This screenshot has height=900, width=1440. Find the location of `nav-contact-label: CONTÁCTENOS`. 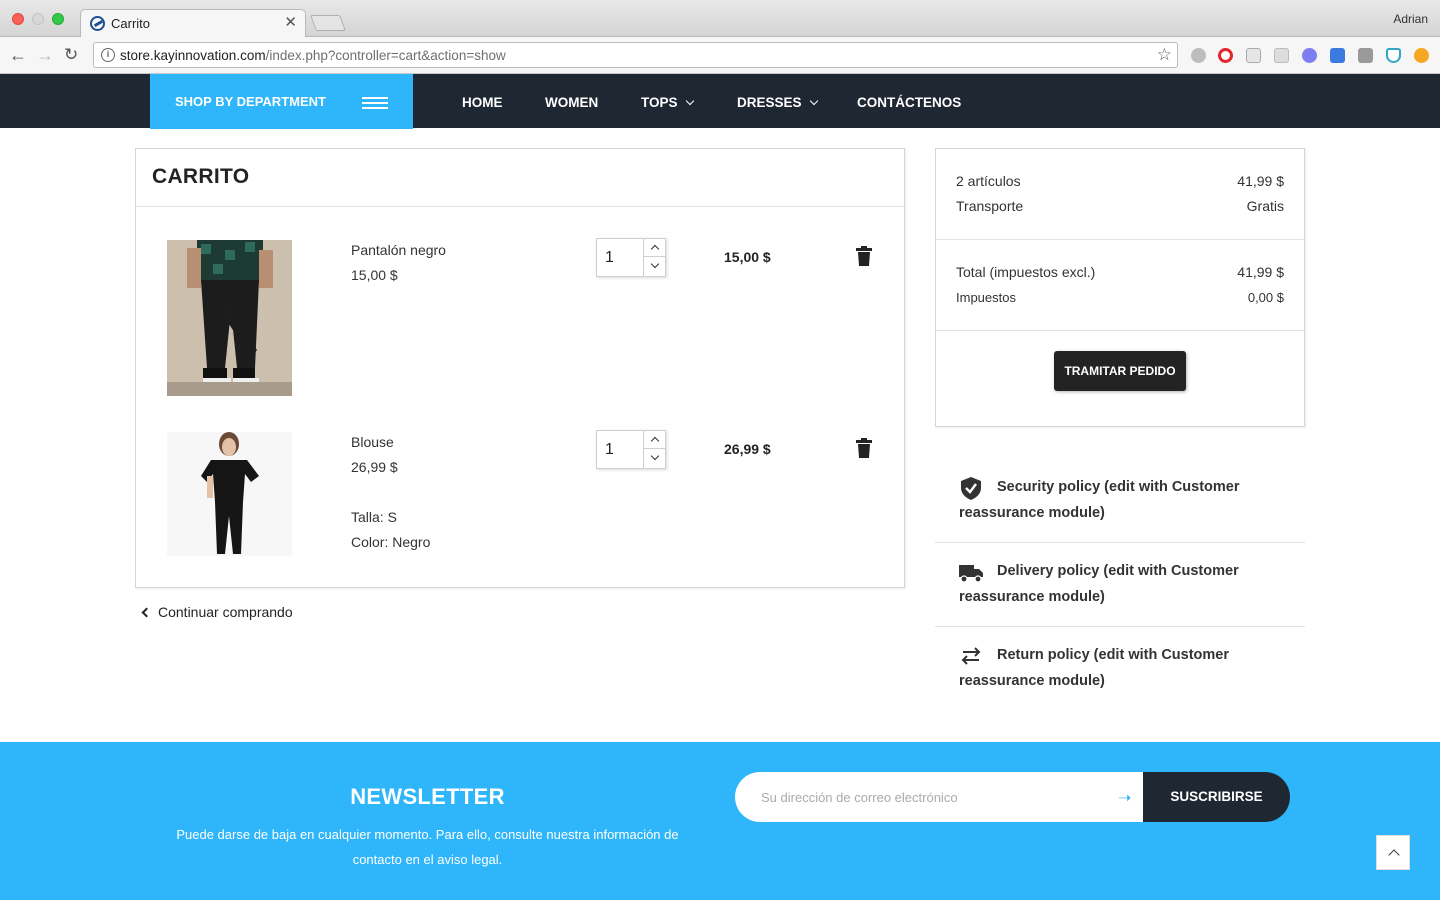

nav-contact-label: CONTÁCTENOS is located at coordinates (909, 102).